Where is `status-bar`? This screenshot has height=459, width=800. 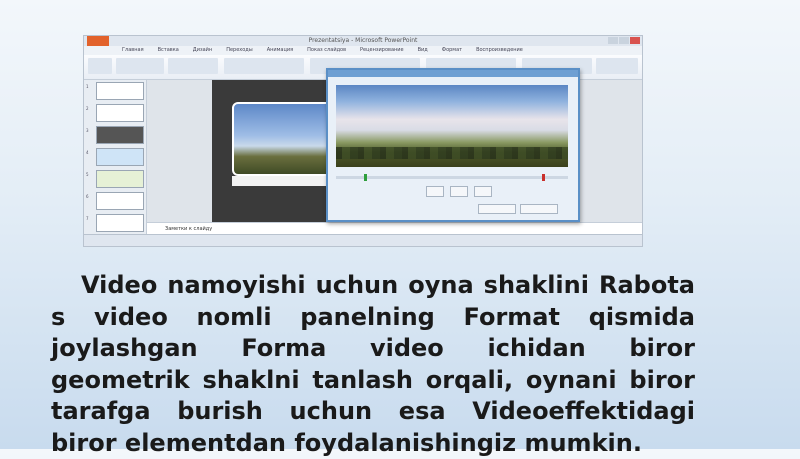
status-bar is located at coordinates (363, 240).